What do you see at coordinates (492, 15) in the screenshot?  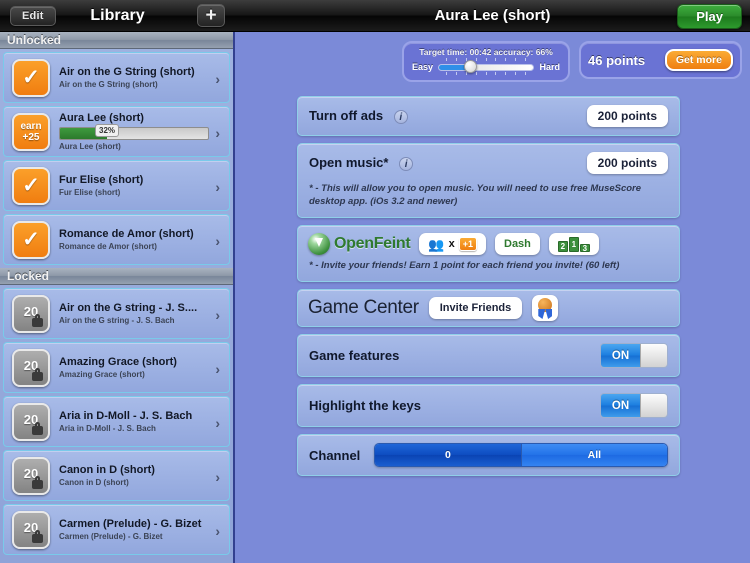 I see `navbar-right-section: Aura Lee (short) Play` at bounding box center [492, 15].